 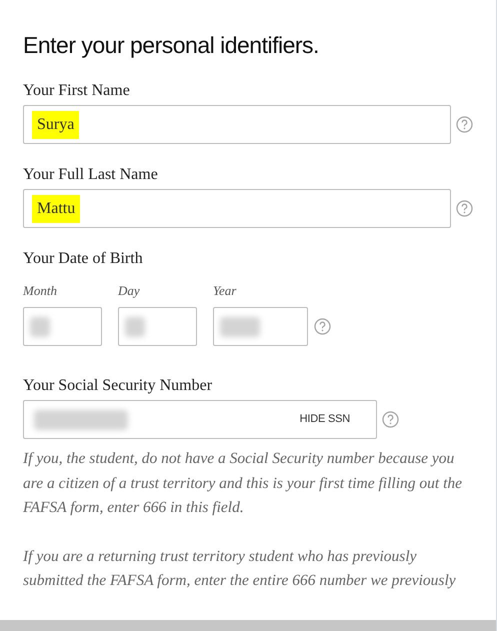 I want to click on hide-ssn-button: HIDE SSN, so click(x=325, y=419).